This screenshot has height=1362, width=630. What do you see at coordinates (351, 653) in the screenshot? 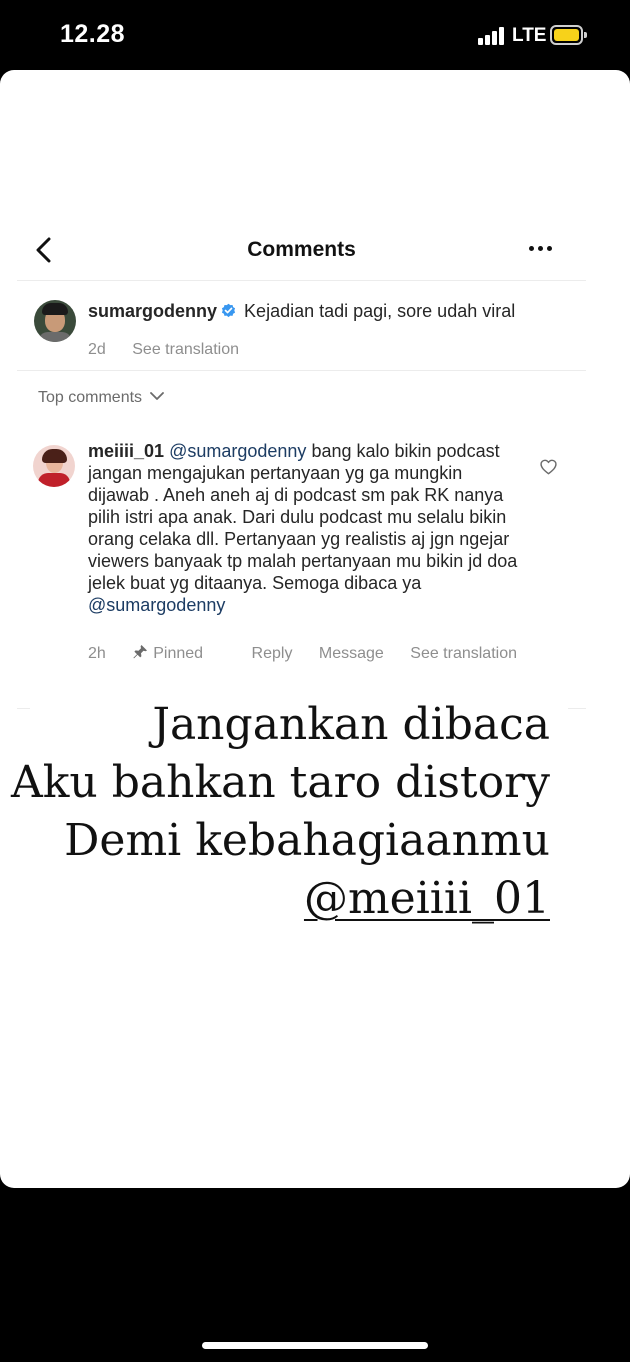
I see `message-button: Message` at bounding box center [351, 653].